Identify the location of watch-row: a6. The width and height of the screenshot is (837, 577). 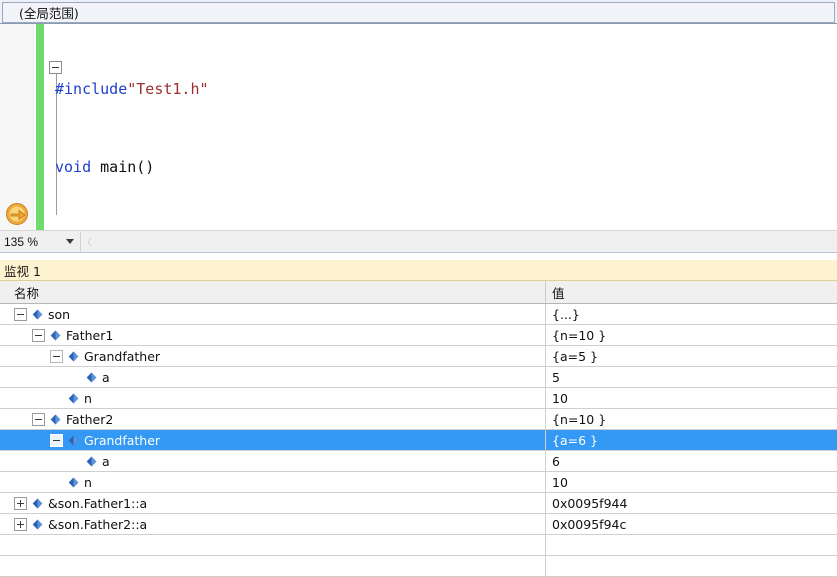
(418, 461).